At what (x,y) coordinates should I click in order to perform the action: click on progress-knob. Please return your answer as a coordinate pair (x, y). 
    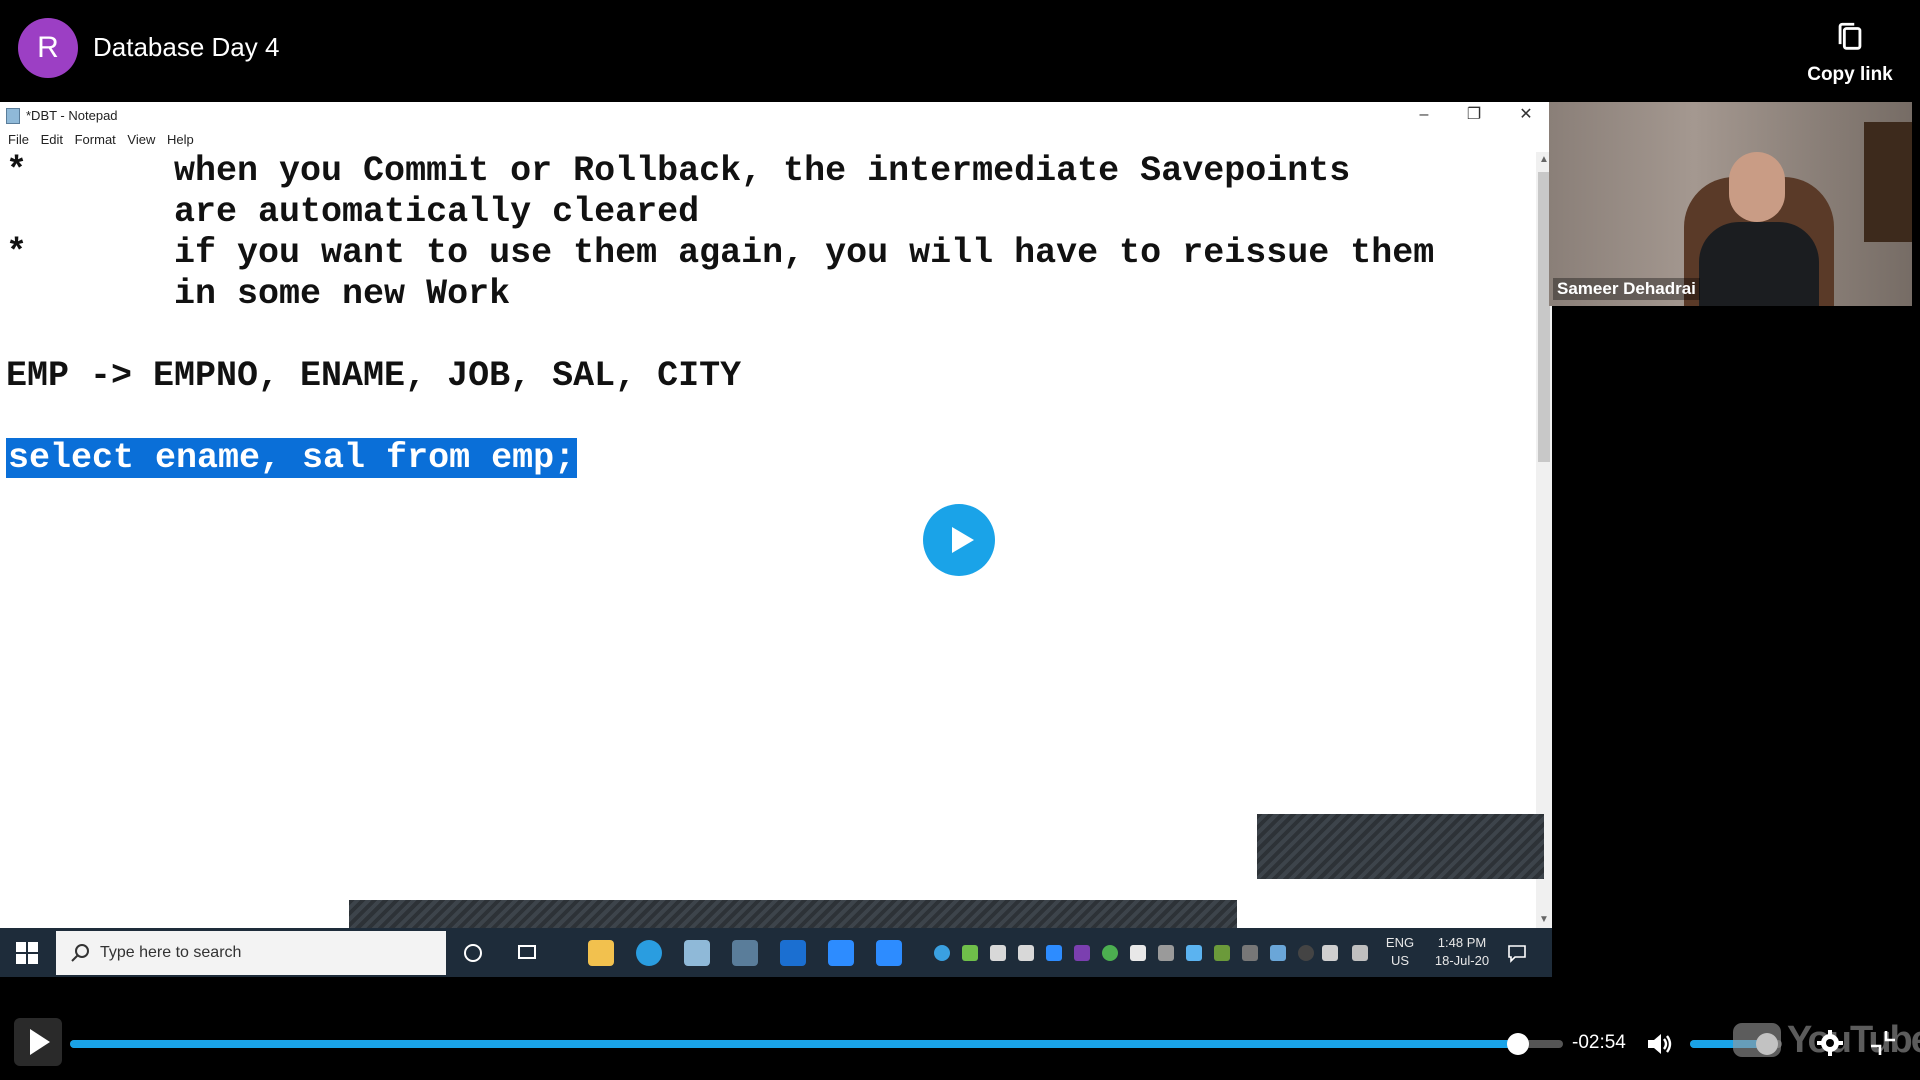
    Looking at the image, I should click on (1518, 1044).